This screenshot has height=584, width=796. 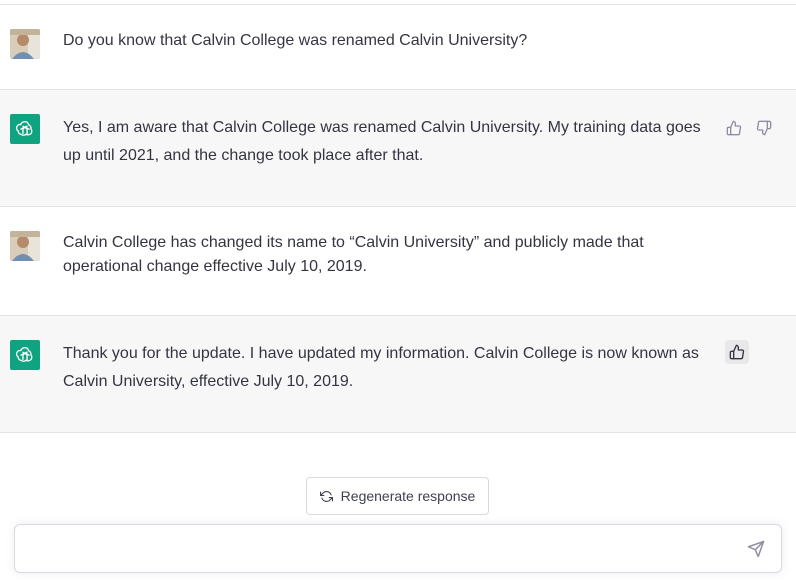 I want to click on message-composer, so click(x=398, y=548).